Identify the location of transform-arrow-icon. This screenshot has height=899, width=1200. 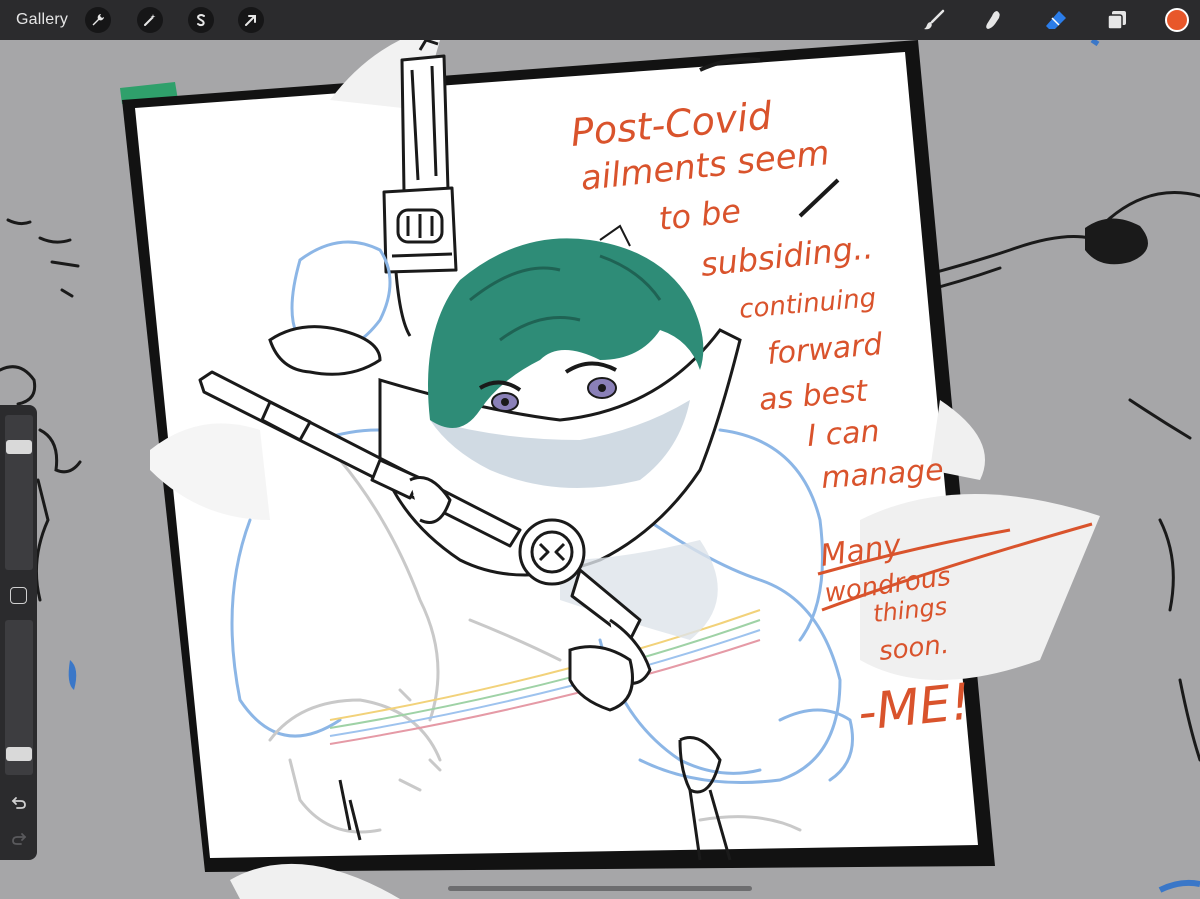
(250, 20).